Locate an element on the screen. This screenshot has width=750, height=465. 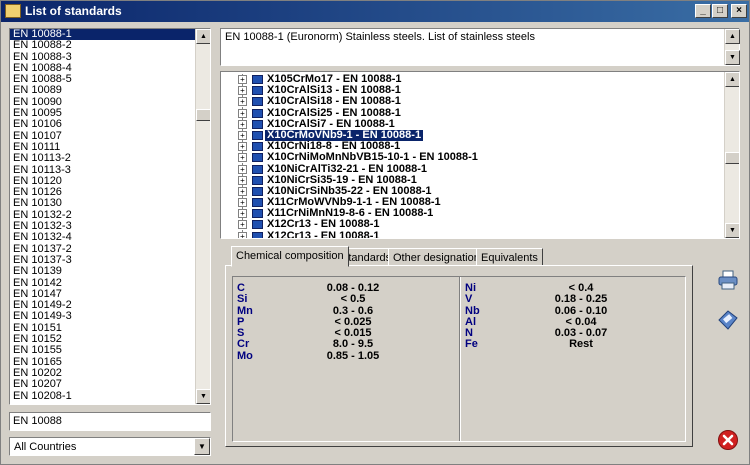
composition-row: V 0.18 - 0.25 is located at coordinates (574, 299).